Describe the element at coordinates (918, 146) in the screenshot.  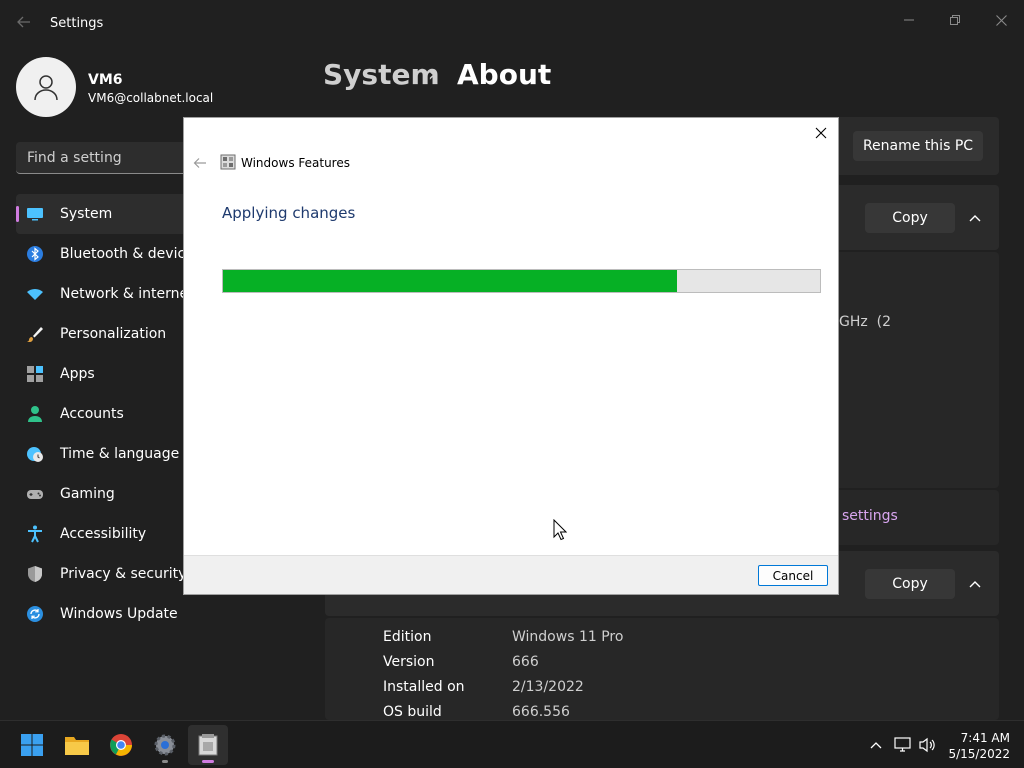
I see `rename-pc-button: Rename this PC` at that location.